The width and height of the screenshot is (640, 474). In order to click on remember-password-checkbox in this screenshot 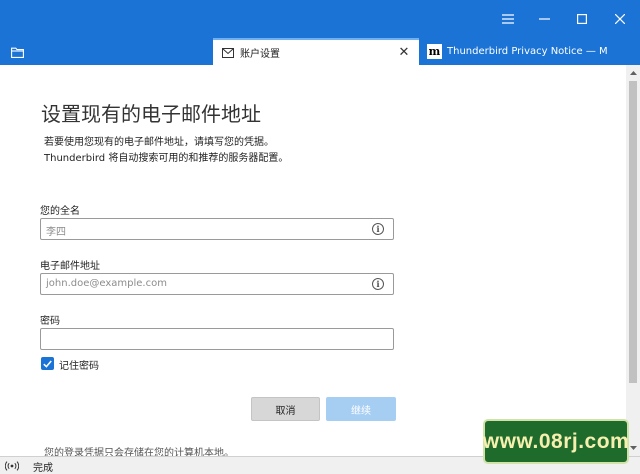, I will do `click(47, 363)`.